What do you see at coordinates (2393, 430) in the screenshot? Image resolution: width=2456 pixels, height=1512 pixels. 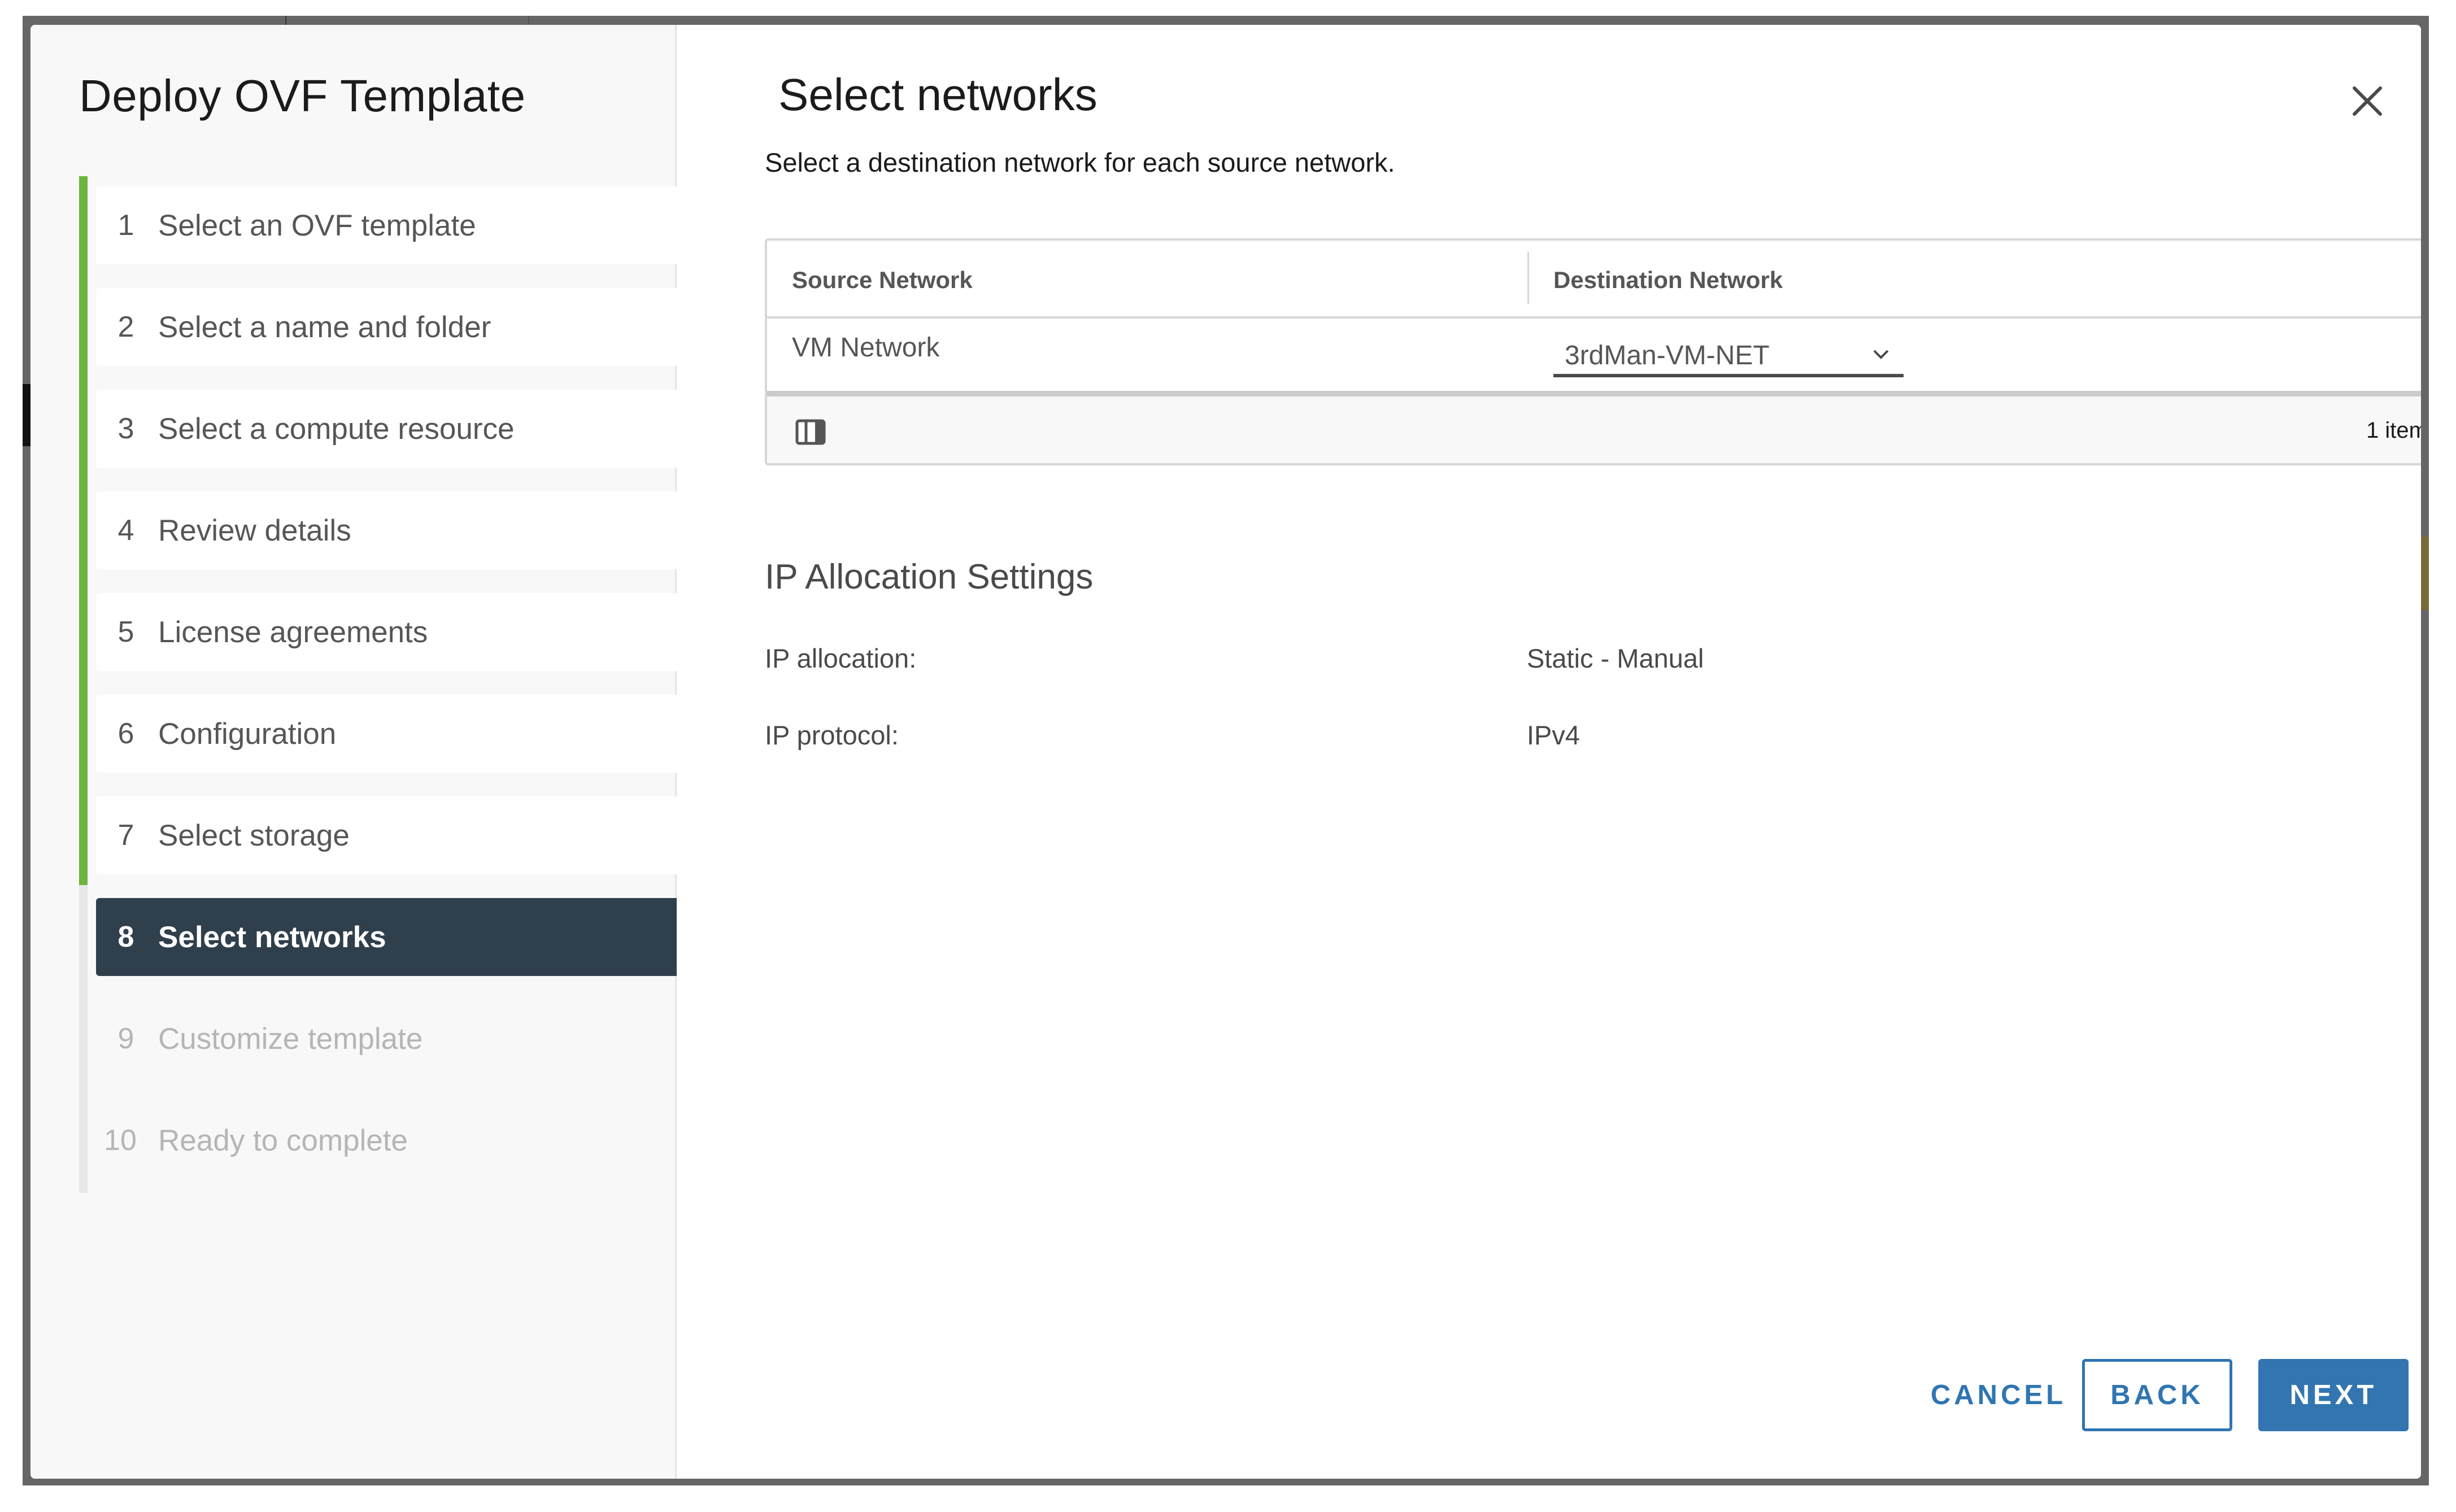 I see `item-count: 1 item` at bounding box center [2393, 430].